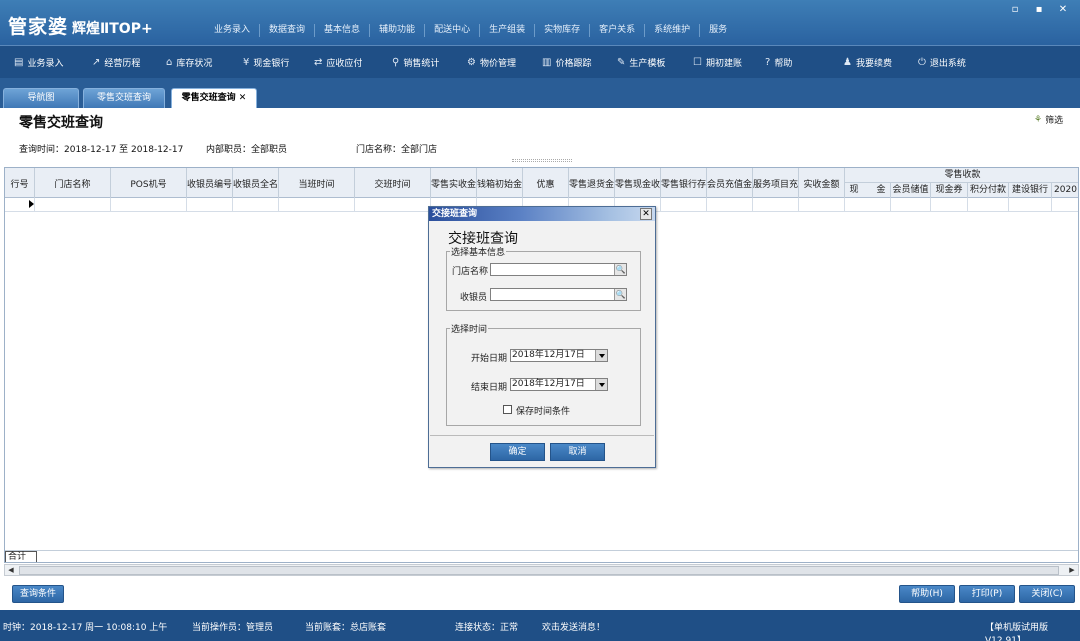 Image resolution: width=1080 pixels, height=641 pixels. I want to click on help-button: 帮助(H), so click(927, 594).